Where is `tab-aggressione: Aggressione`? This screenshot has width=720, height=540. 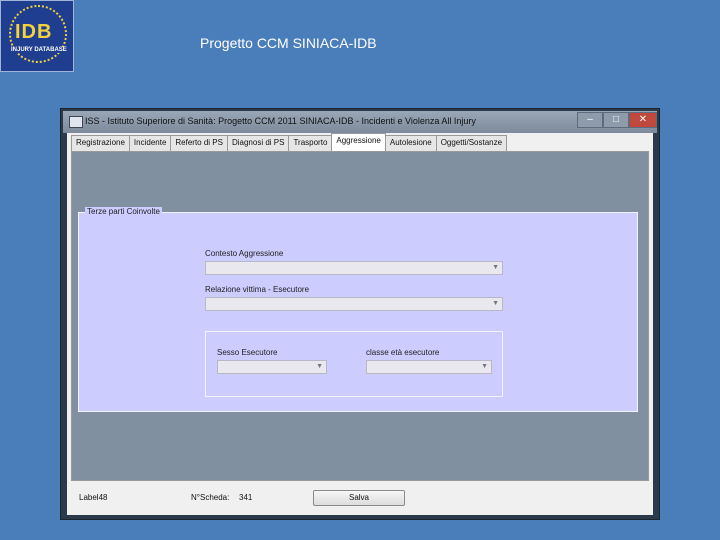
tab-aggressione: Aggressione is located at coordinates (358, 142).